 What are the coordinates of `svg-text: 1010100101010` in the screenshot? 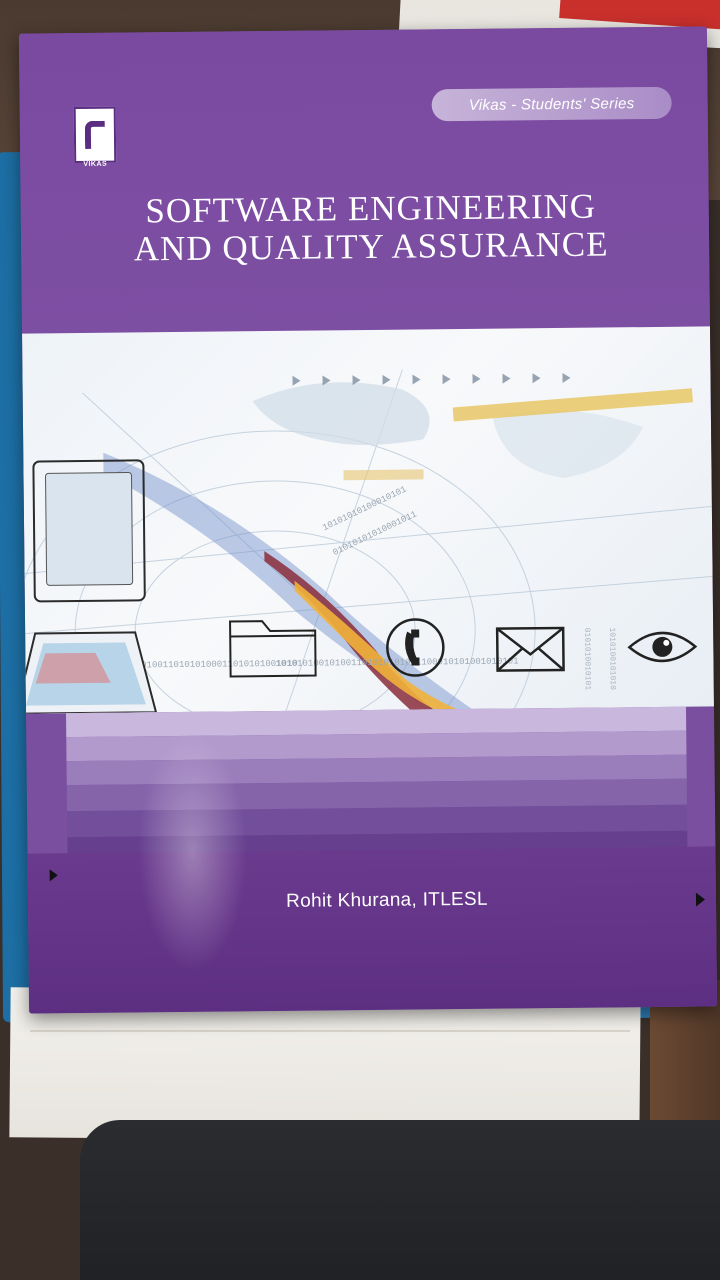 It's located at (612, 658).